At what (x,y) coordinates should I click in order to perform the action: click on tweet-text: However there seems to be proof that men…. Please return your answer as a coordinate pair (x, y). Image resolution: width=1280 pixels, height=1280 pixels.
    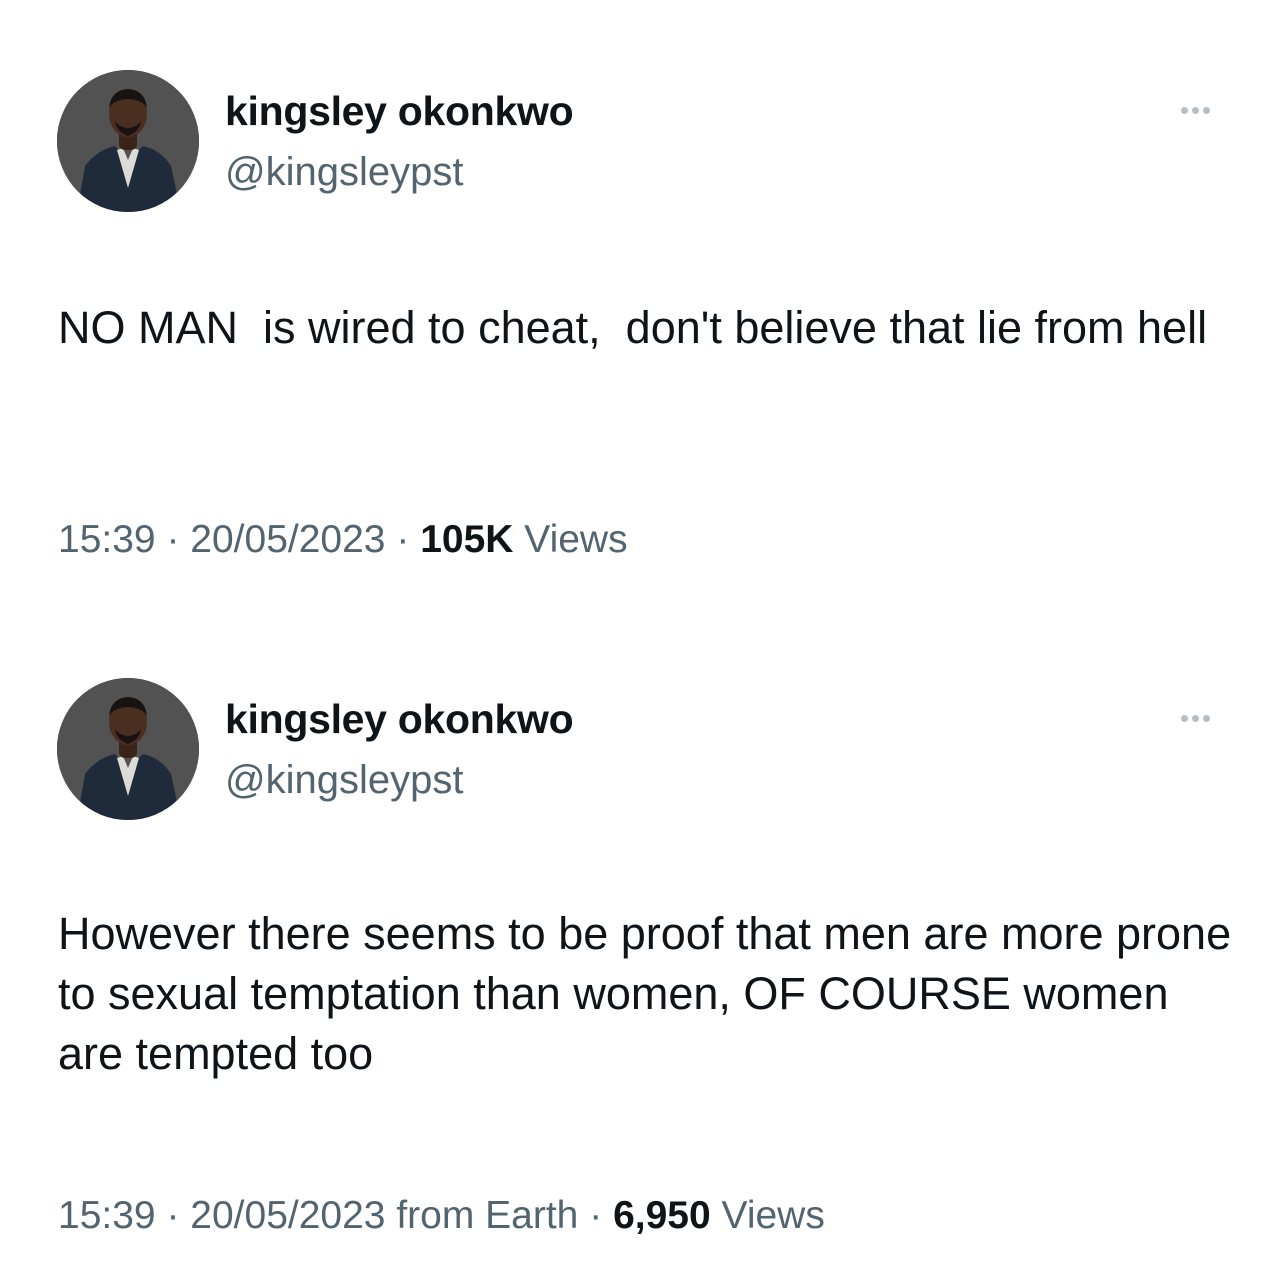
    Looking at the image, I should click on (651, 993).